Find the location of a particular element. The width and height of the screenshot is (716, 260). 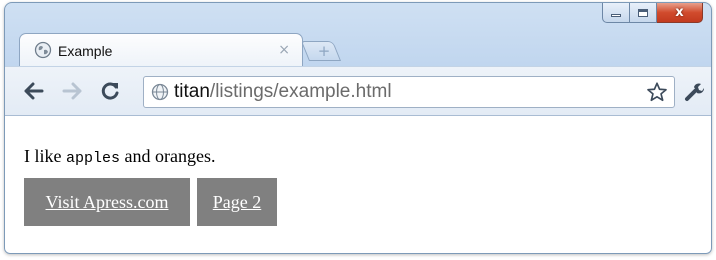

tab-title: Example is located at coordinates (85, 51).